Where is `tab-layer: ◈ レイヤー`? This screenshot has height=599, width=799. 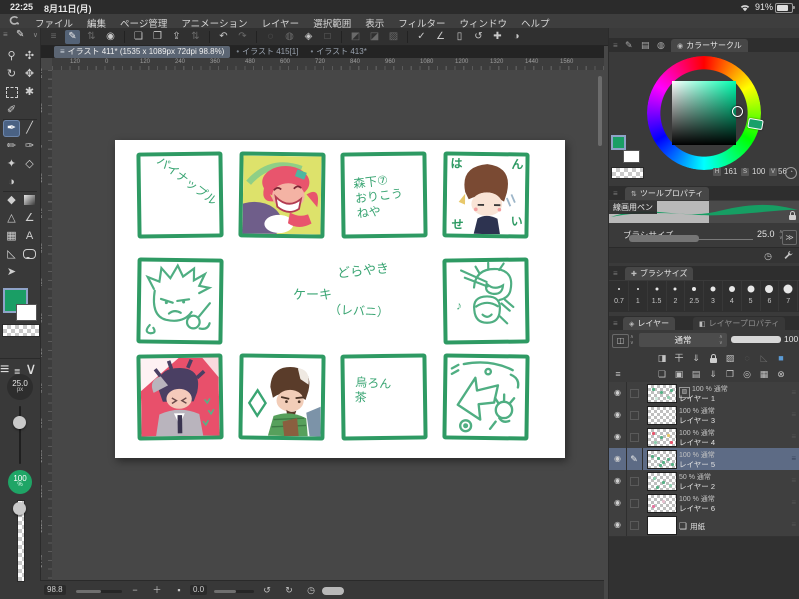 tab-layer: ◈ レイヤー is located at coordinates (649, 323).